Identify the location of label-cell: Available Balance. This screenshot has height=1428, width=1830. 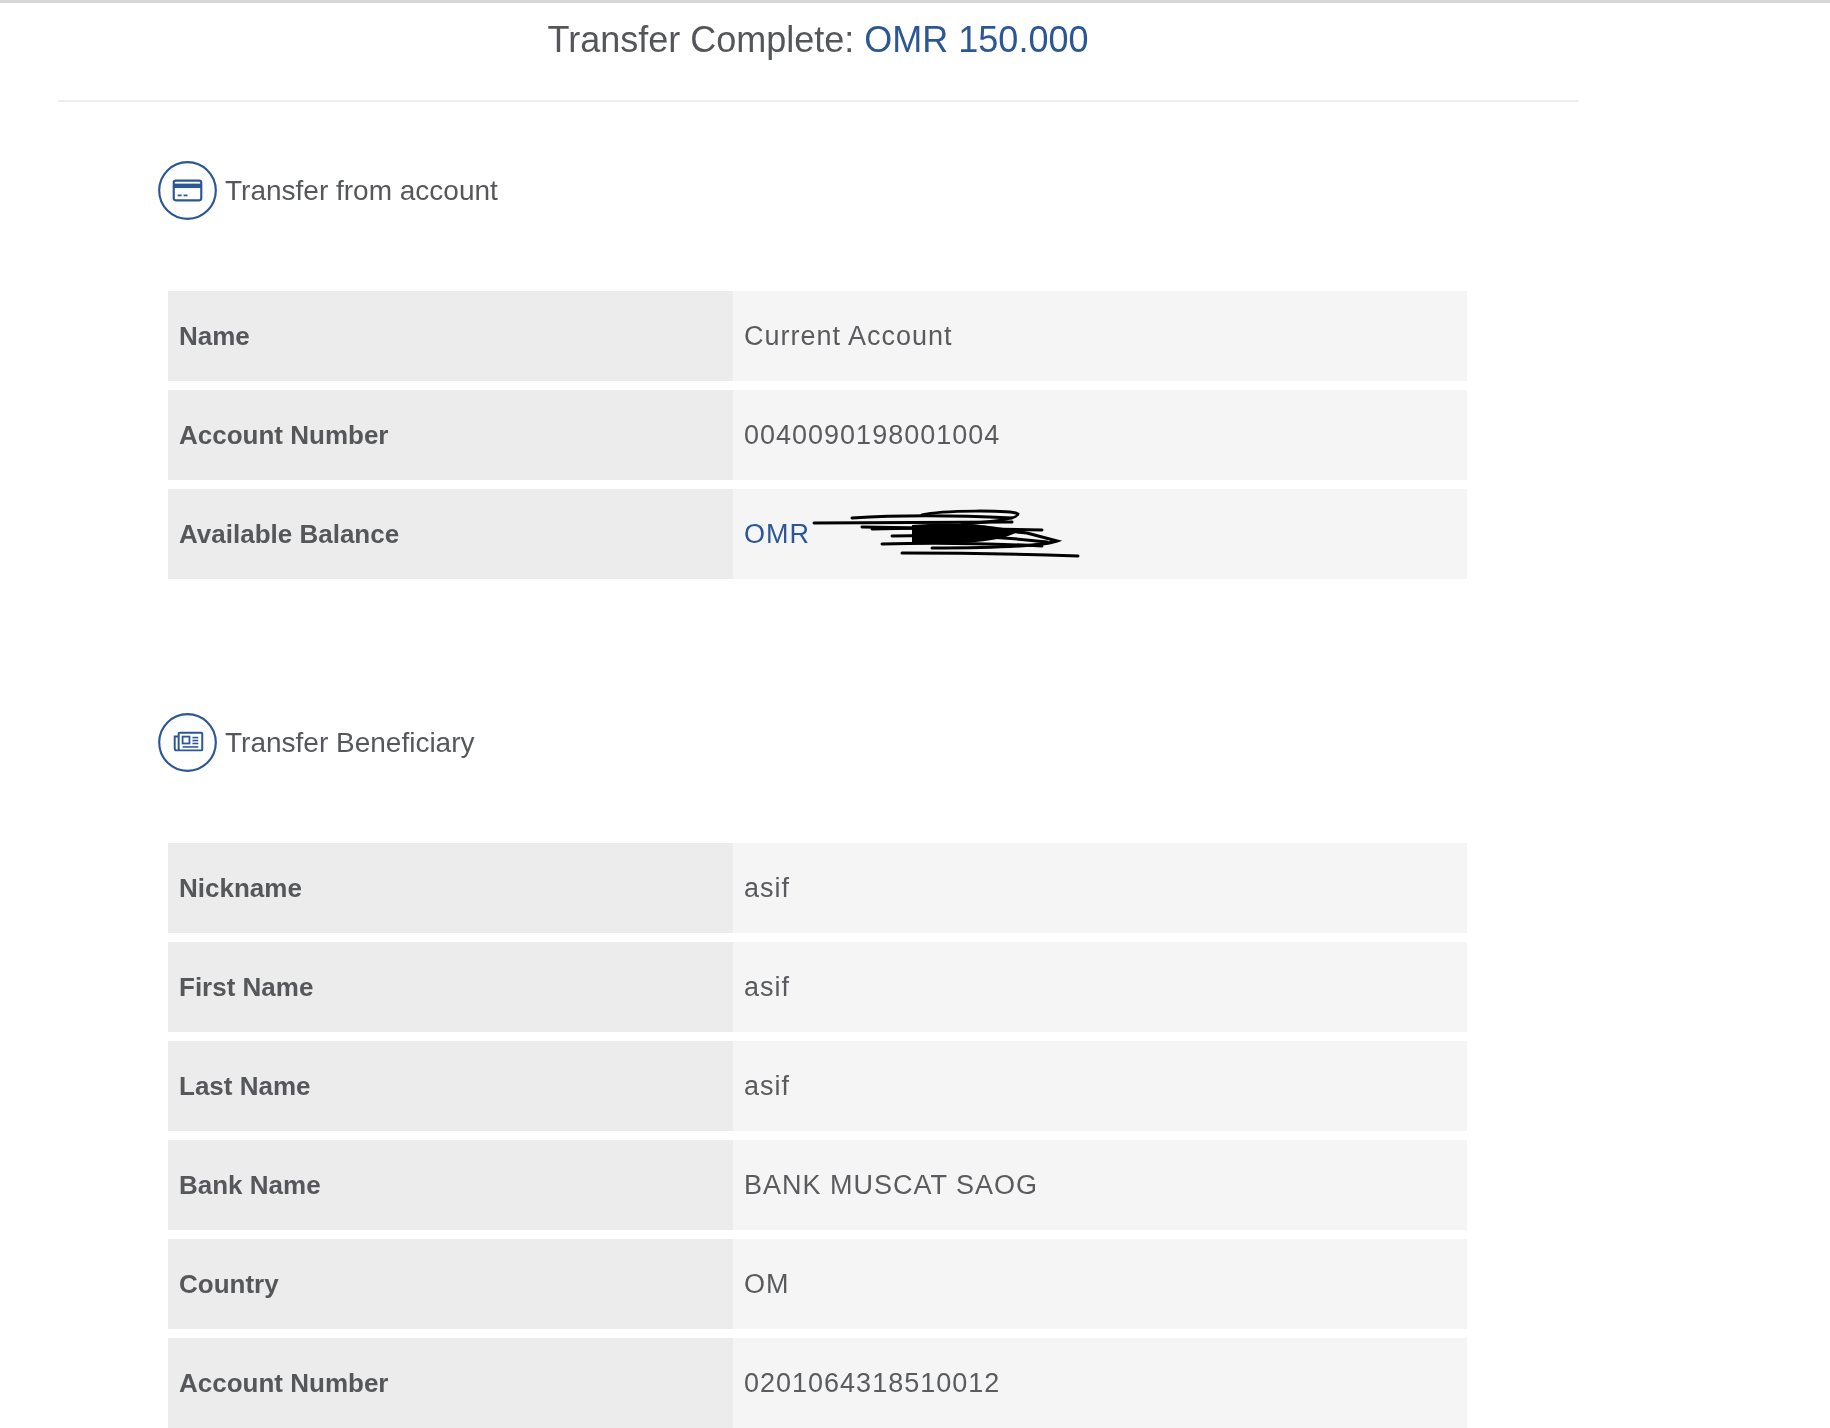
(450, 534).